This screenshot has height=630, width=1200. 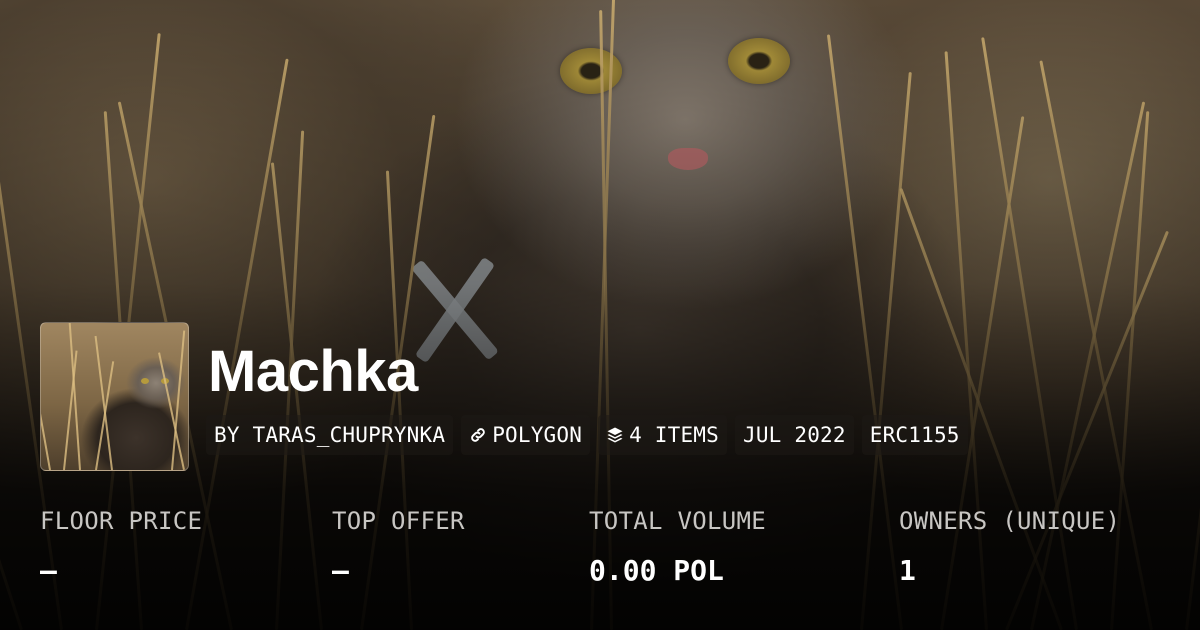 What do you see at coordinates (677, 521) in the screenshot?
I see `stat-label: TOTAL VOLUME` at bounding box center [677, 521].